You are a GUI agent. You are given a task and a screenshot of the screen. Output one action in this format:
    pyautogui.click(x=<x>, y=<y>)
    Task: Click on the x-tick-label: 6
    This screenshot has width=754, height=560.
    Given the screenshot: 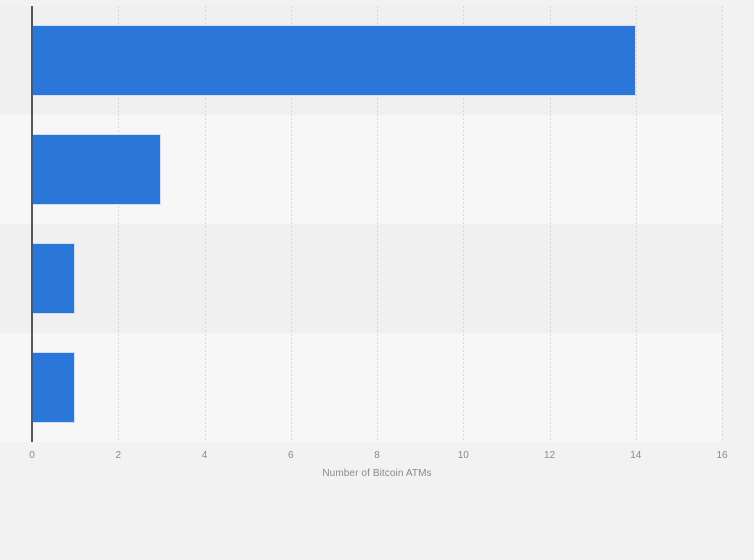 What is the action you would take?
    pyautogui.click(x=290, y=455)
    